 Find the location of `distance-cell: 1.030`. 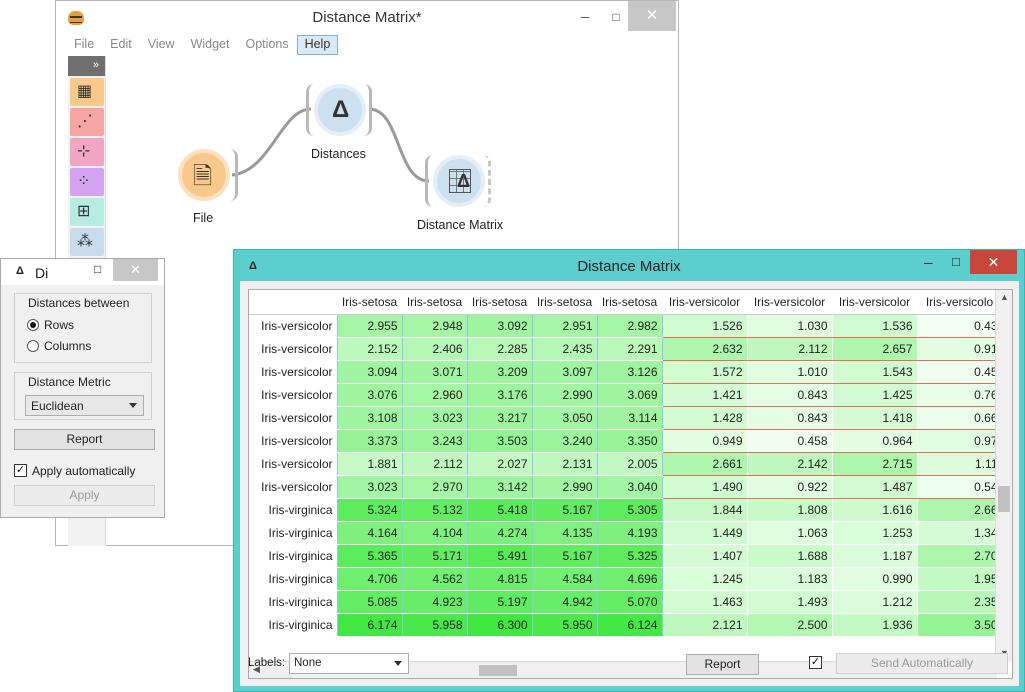

distance-cell: 1.030 is located at coordinates (789, 325).